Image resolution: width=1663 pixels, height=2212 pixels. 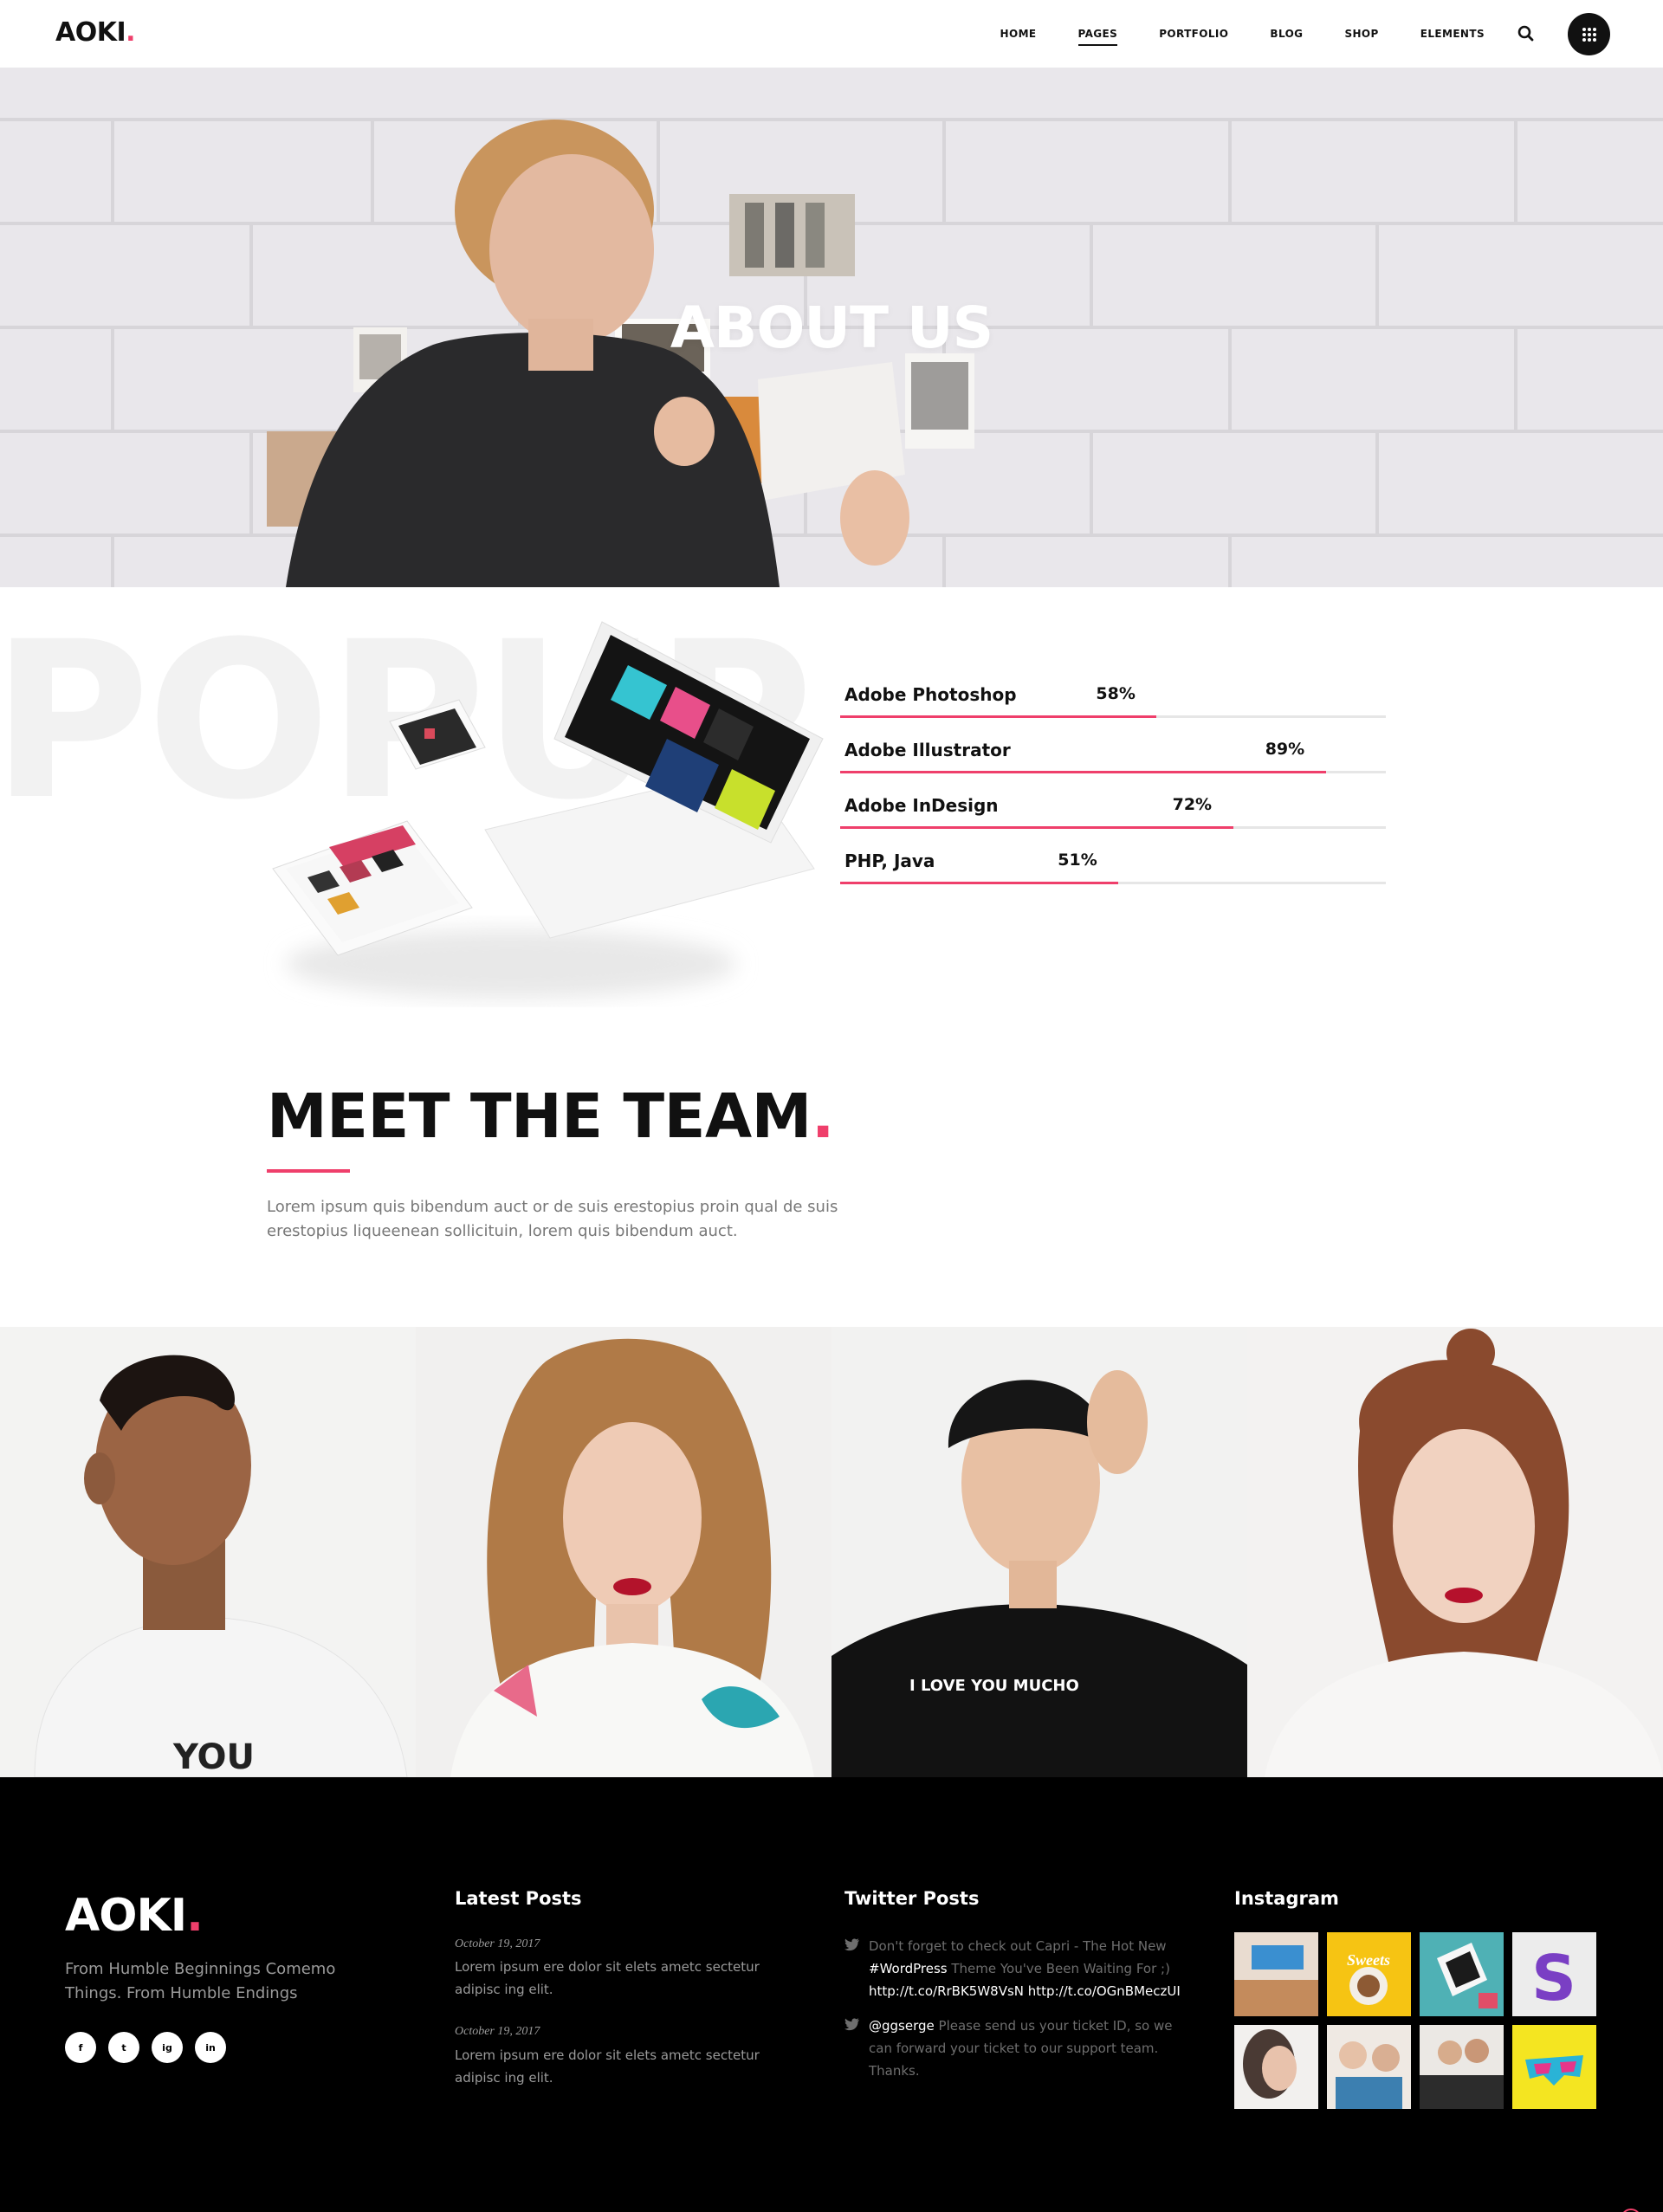 I want to click on section-title: MEET THE TEAM., so click(x=550, y=1116).